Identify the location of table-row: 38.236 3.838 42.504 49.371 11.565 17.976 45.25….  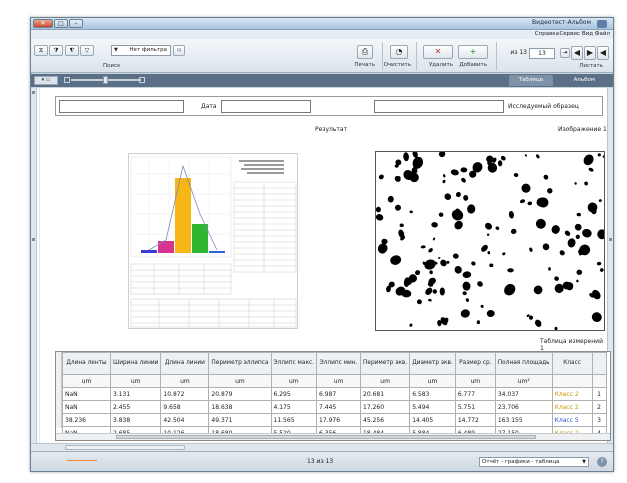
(334, 420).